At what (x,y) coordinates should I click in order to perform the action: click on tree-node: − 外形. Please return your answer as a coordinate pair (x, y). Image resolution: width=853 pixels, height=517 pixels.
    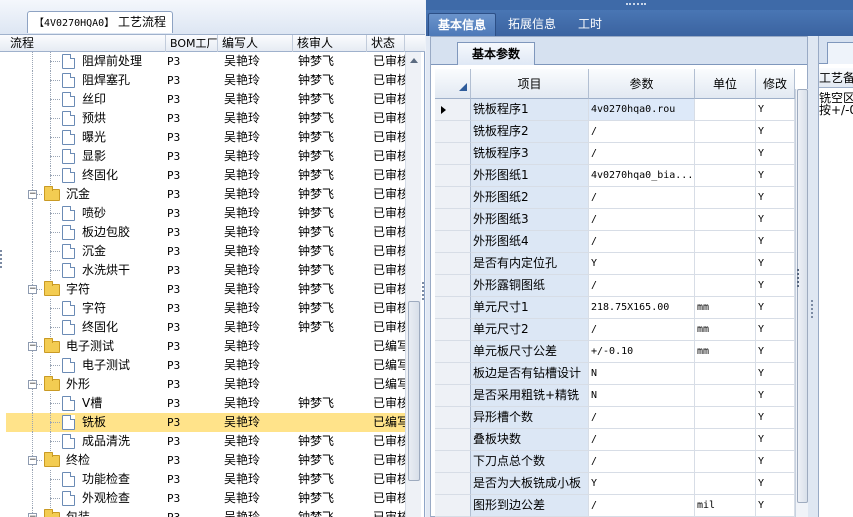
    Looking at the image, I should click on (86, 384).